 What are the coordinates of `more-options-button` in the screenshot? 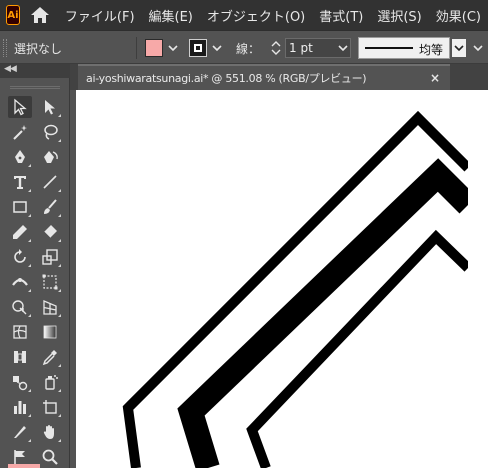 It's located at (478, 48).